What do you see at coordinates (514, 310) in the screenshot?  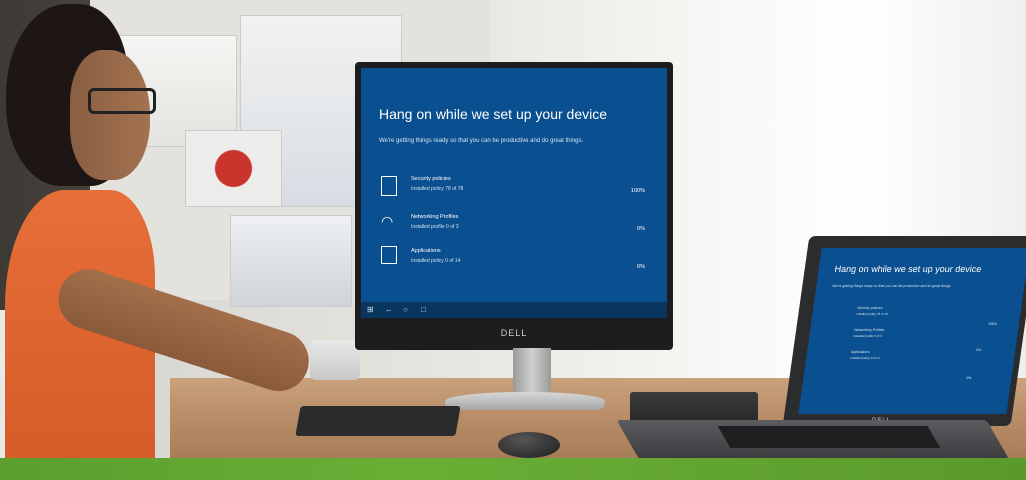 I see `taskbar: ⊞ ← ○ □` at bounding box center [514, 310].